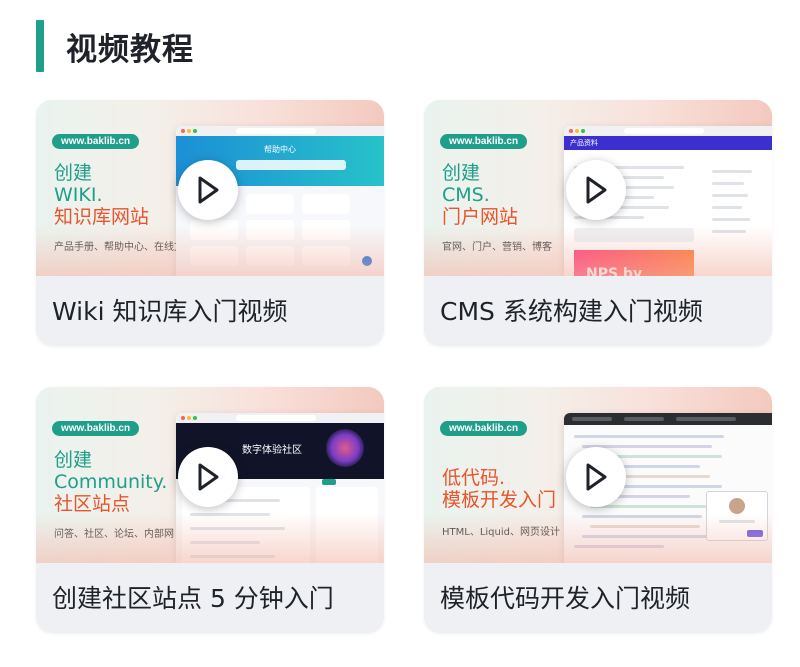  I want to click on promo-subtitle: 问答、社区、论坛、内部网, so click(114, 534).